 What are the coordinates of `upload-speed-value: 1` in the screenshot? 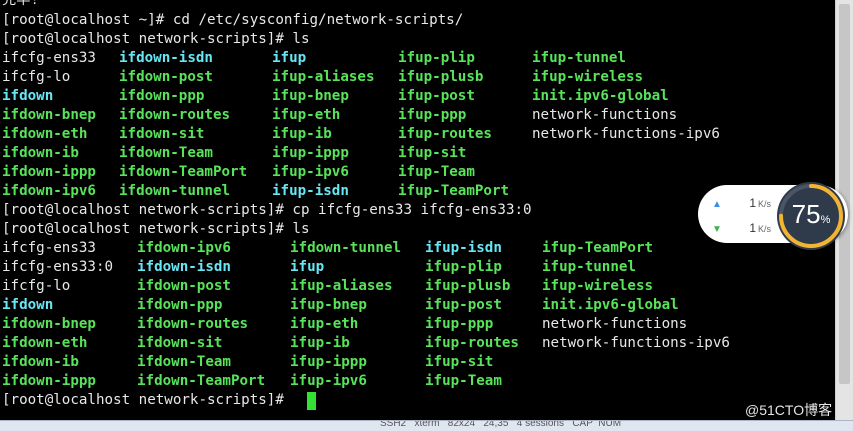 It's located at (752, 203).